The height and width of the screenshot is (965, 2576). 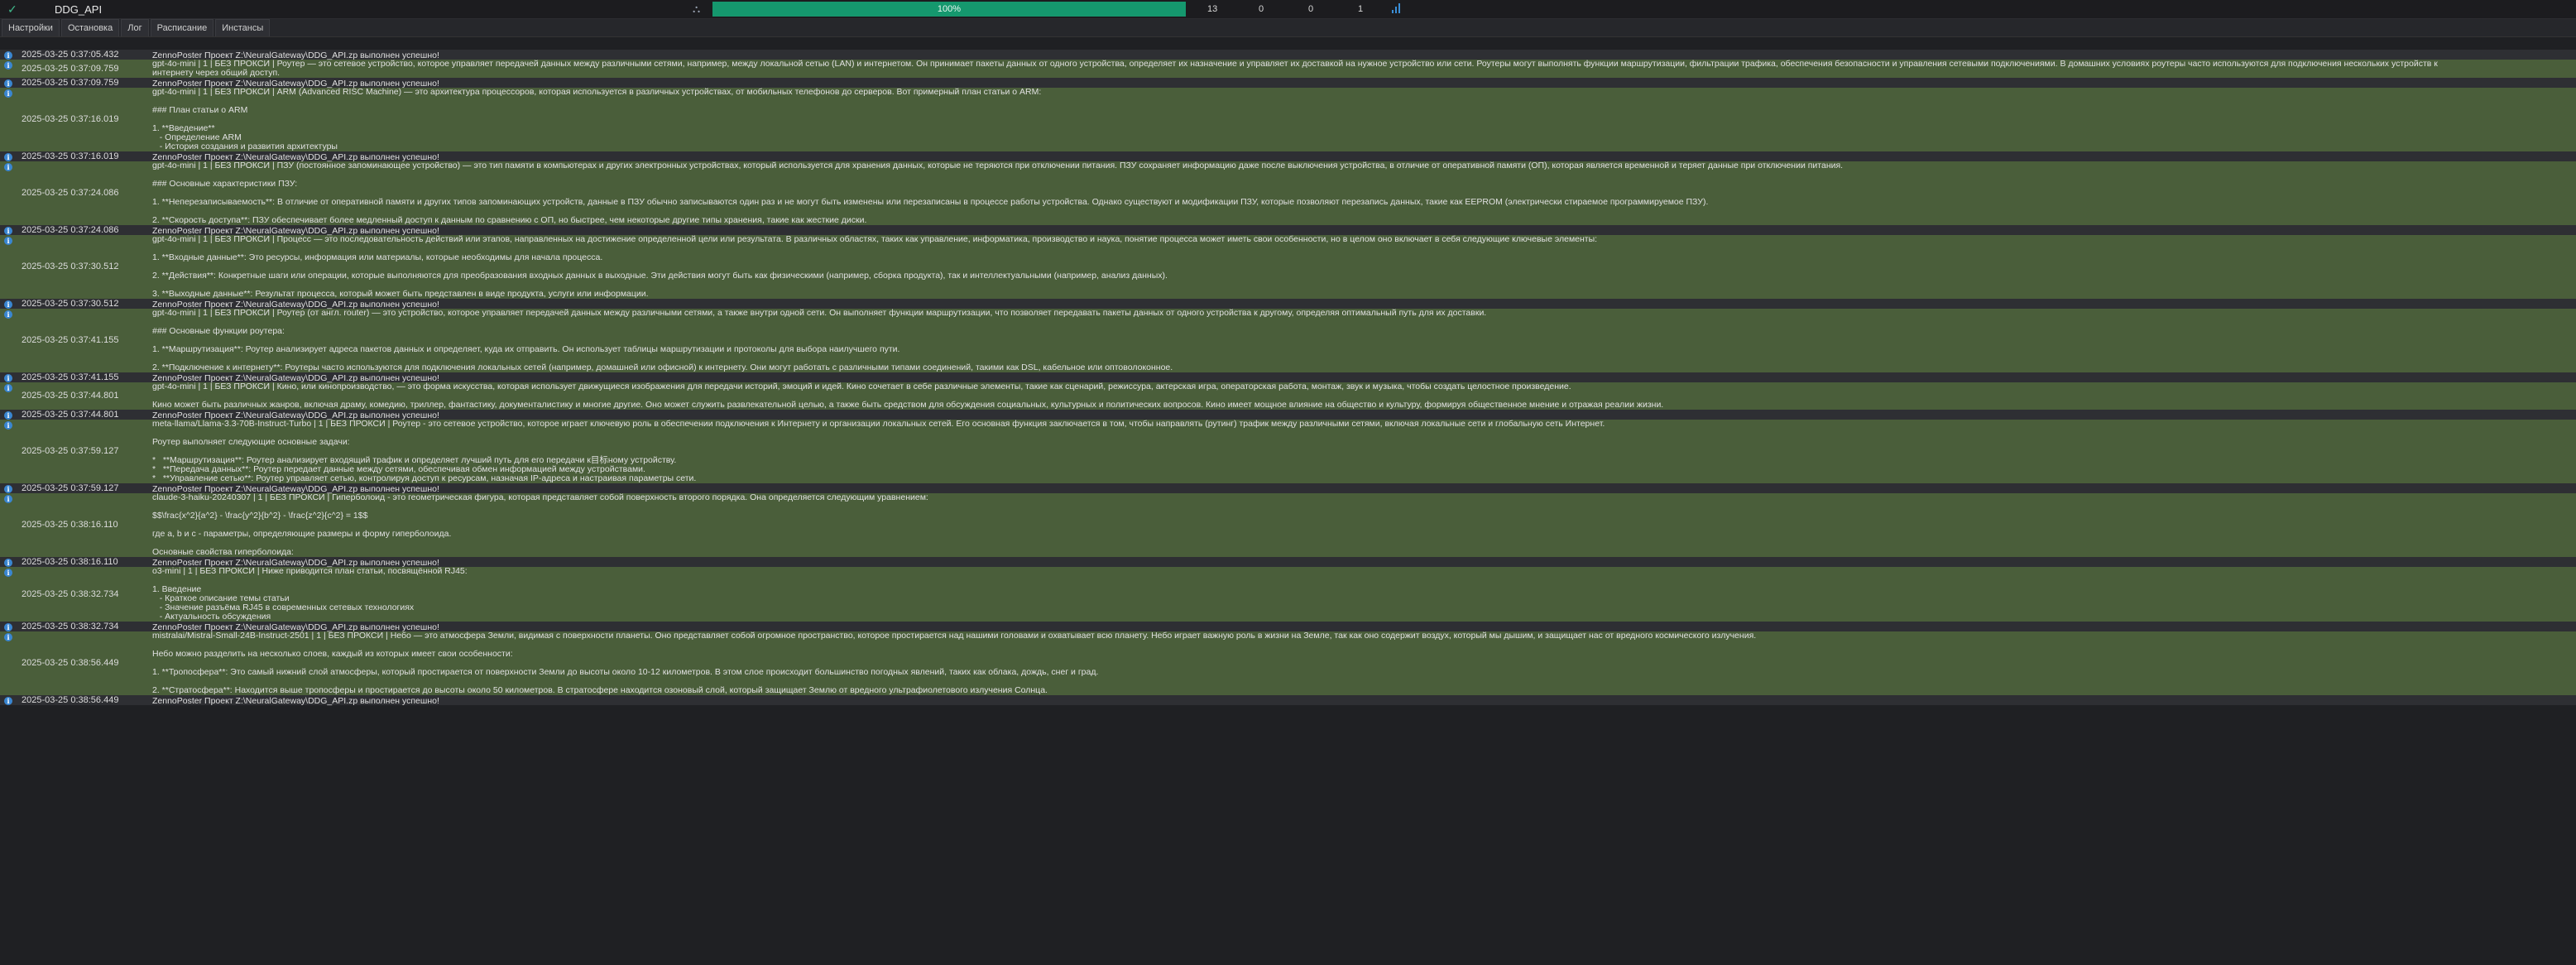 I want to click on count-extra: 1, so click(x=1361, y=9).